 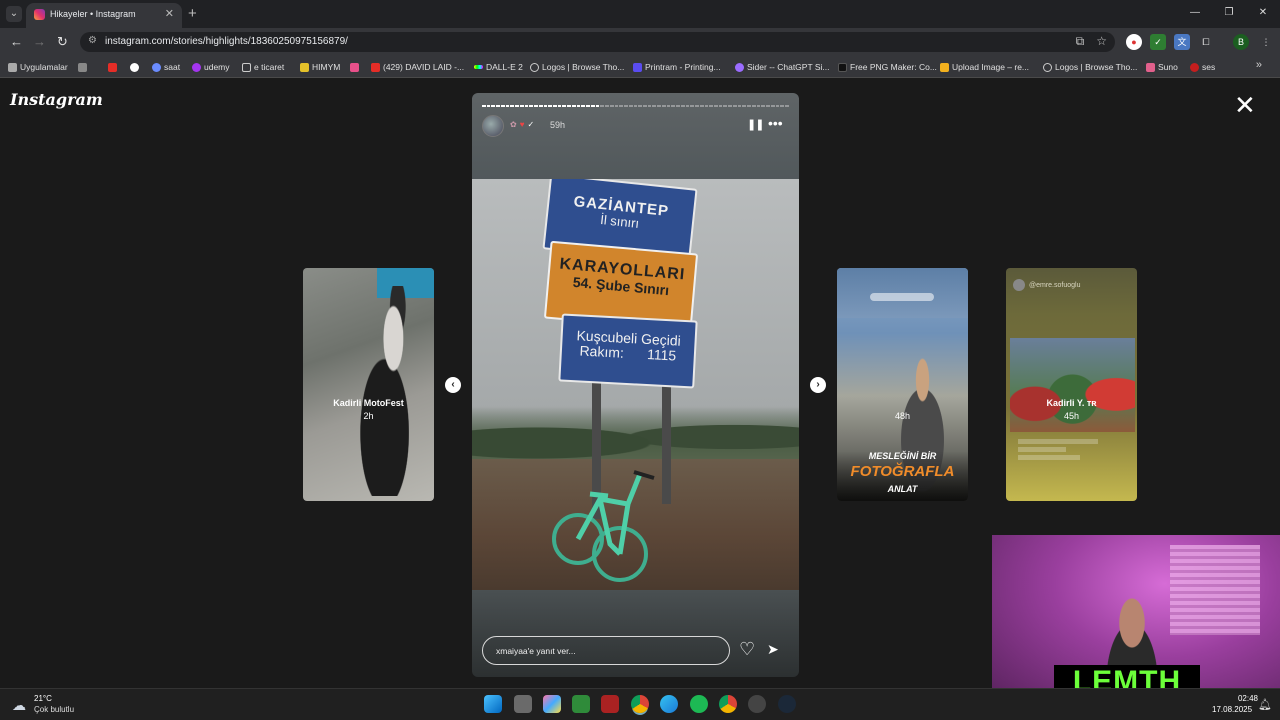 I want to click on translate-extension-icon: 文, so click(x=1182, y=42).